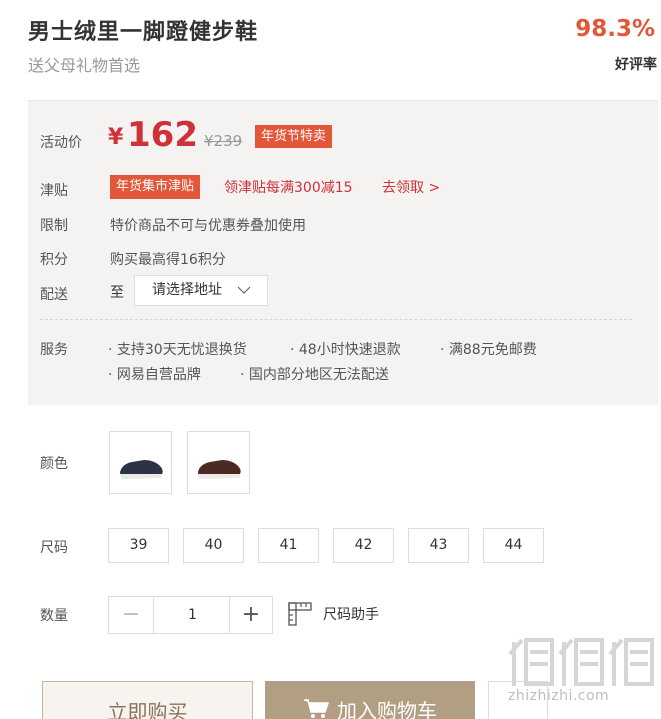 The image size is (661, 719). What do you see at coordinates (168, 260) in the screenshot?
I see `points-text: 购买最高得16积分` at bounding box center [168, 260].